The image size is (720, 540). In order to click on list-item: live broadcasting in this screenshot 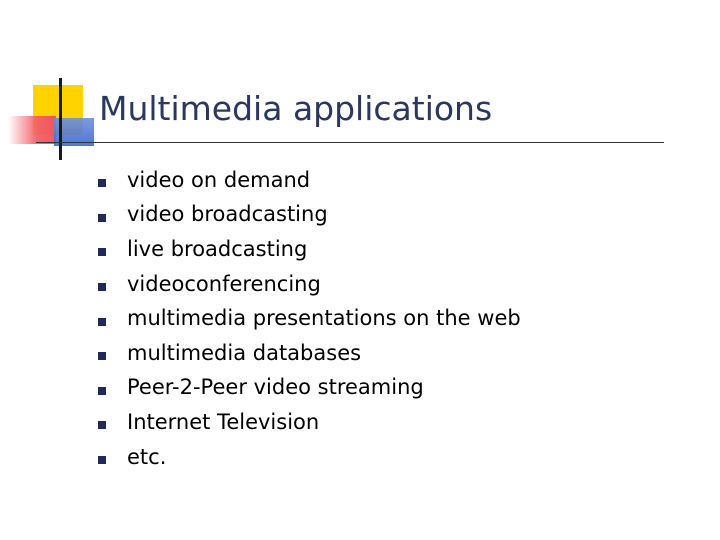, I will do `click(309, 249)`.